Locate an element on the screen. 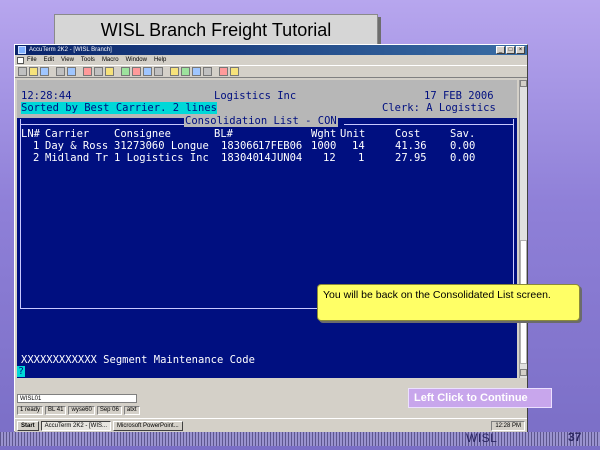  vertical-scrollbar is located at coordinates (523, 229).